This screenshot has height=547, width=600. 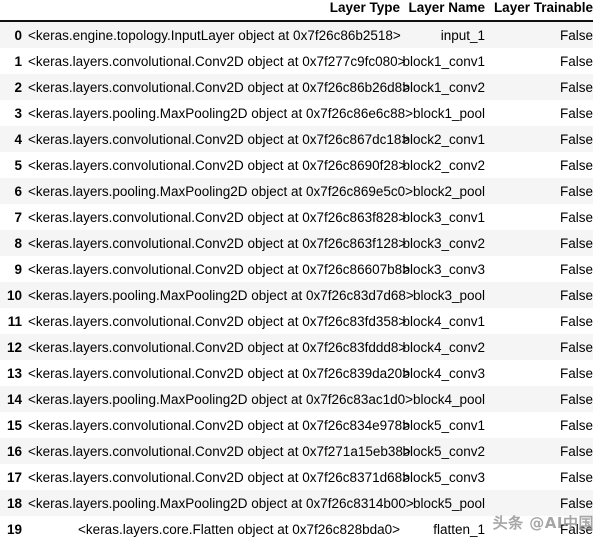 I want to click on row-index-cell: 13, so click(x=14, y=373).